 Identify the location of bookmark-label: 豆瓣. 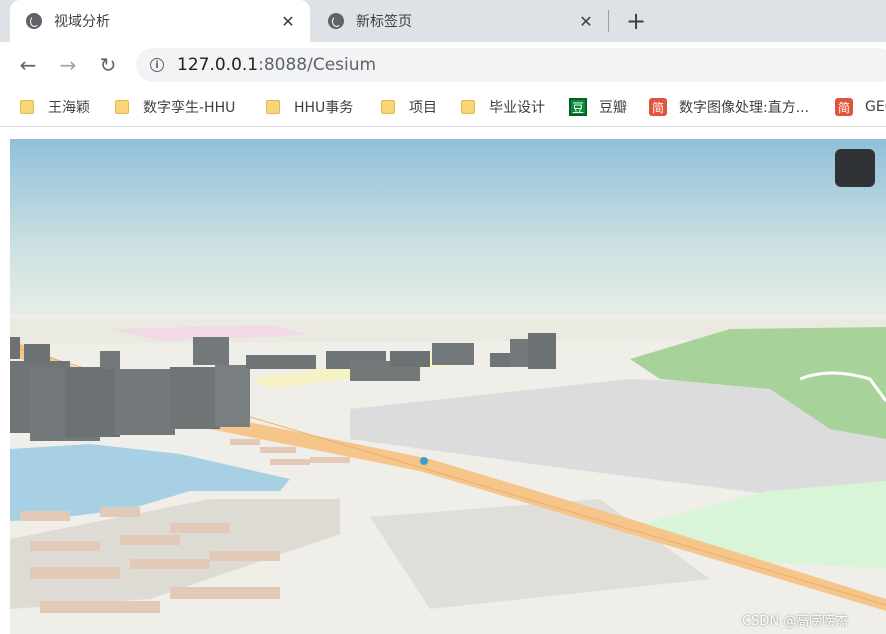
(613, 108).